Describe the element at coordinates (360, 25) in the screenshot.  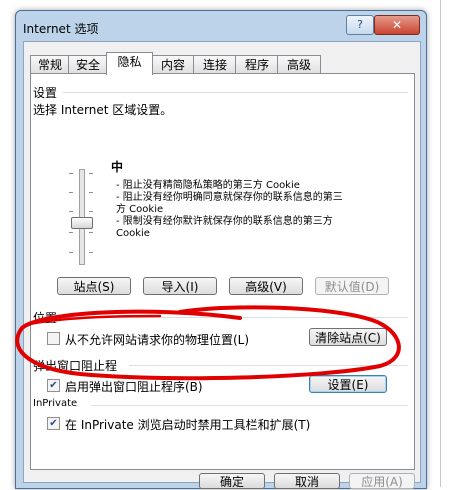
I see `help-button: ?` at that location.